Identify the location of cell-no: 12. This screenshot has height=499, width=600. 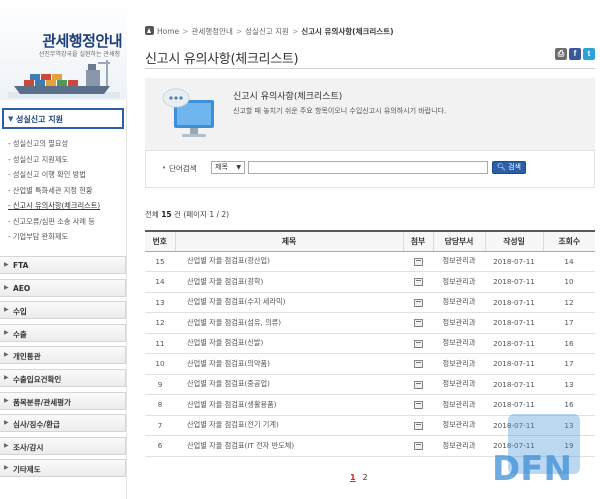
(160, 323).